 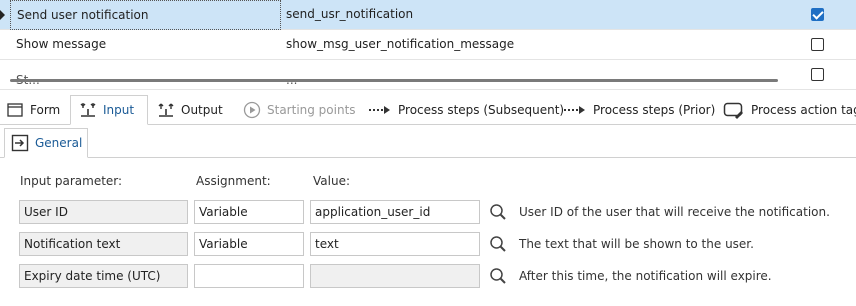 I want to click on tag-icon, so click(x=734, y=110).